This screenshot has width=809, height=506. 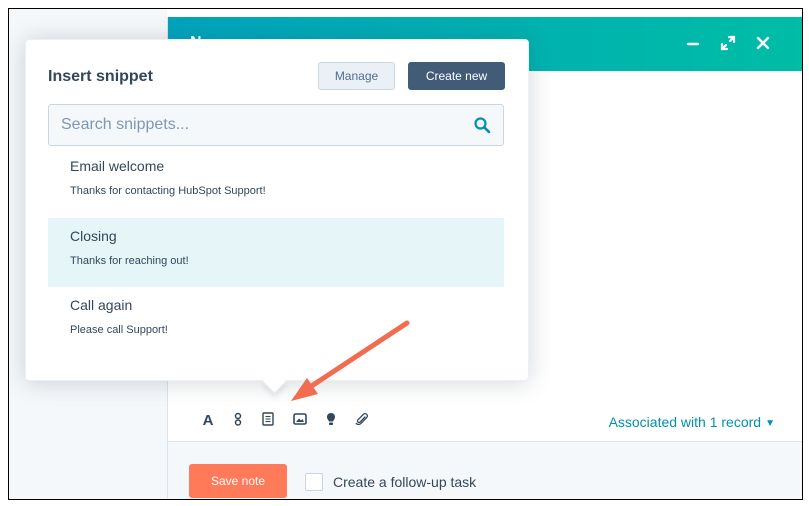 What do you see at coordinates (485, 421) in the screenshot?
I see `rich-text-toolbar: A Associated with 1 record ▼` at bounding box center [485, 421].